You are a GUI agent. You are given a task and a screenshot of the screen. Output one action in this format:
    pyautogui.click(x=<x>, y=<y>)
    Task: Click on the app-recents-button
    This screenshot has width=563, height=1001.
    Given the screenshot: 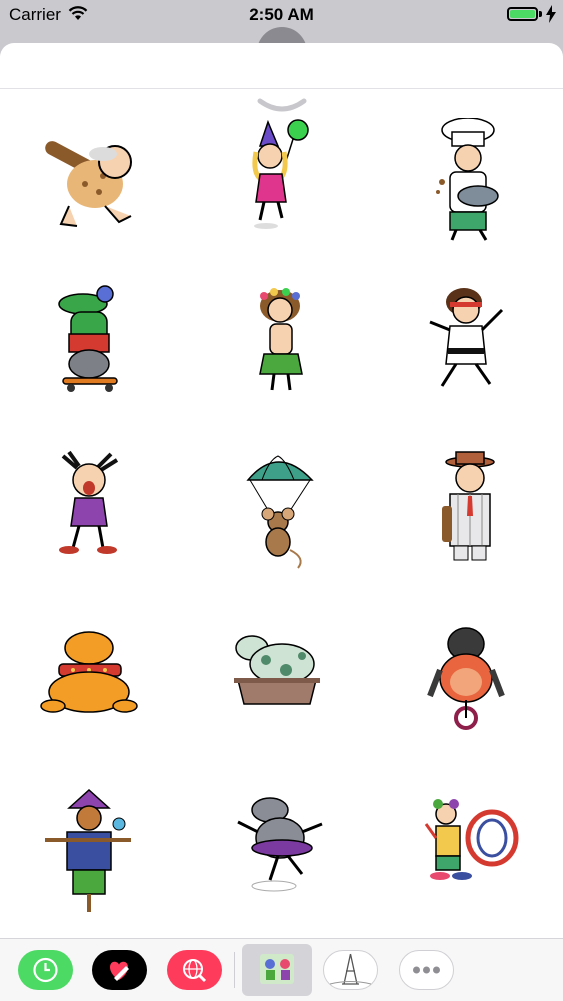 What is the action you would take?
    pyautogui.click(x=45, y=970)
    